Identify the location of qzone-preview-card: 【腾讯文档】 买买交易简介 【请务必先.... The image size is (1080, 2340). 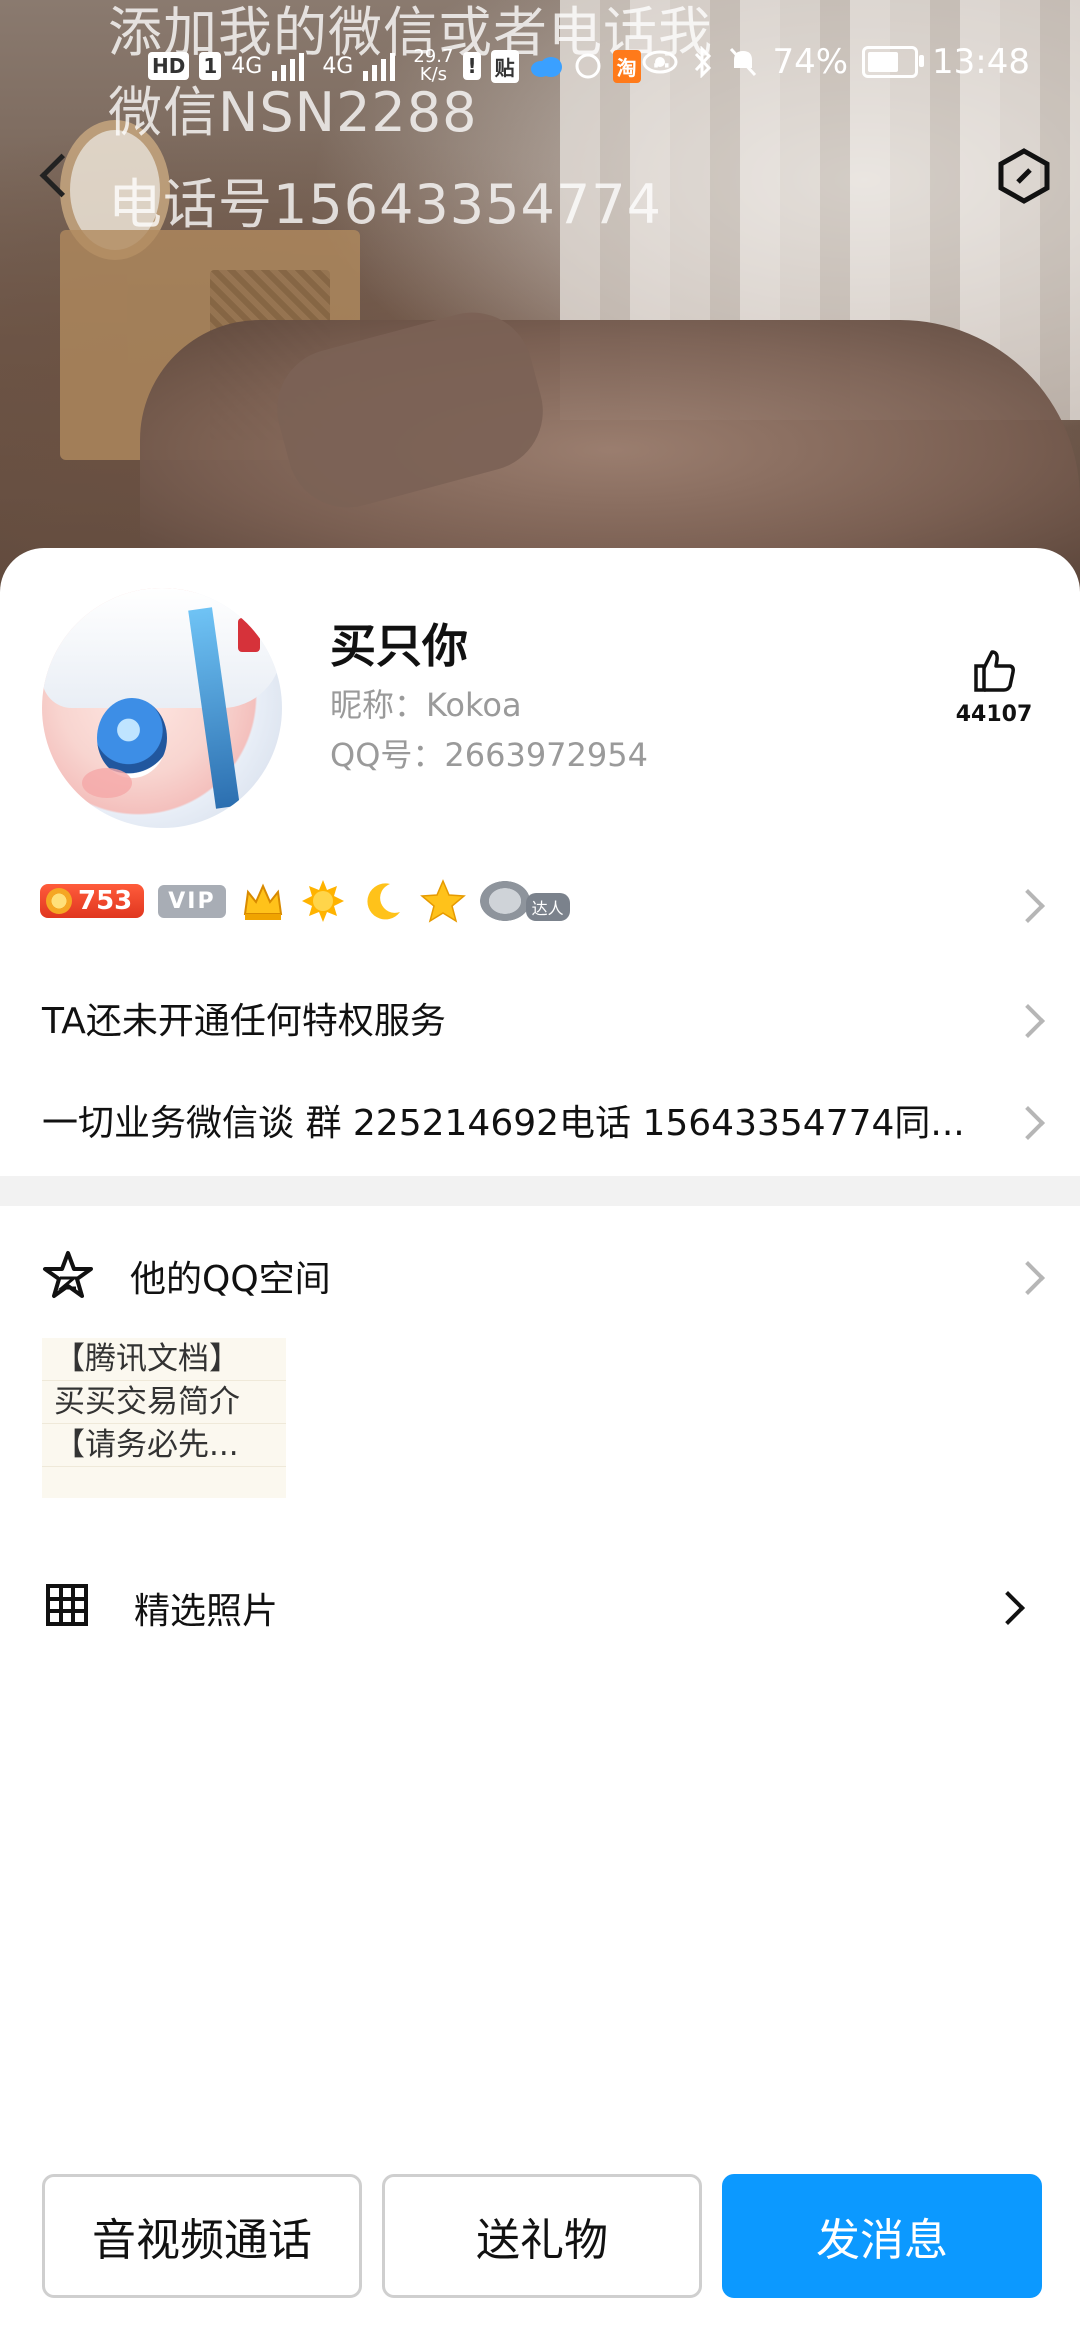
(164, 1418).